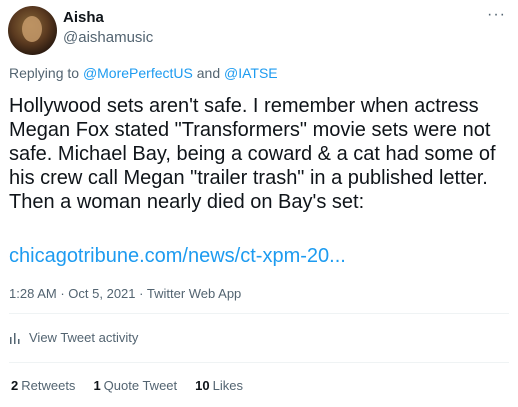 The height and width of the screenshot is (407, 518). Describe the element at coordinates (101, 293) in the screenshot. I see `tweet-date: Oct 5, 2021` at that location.